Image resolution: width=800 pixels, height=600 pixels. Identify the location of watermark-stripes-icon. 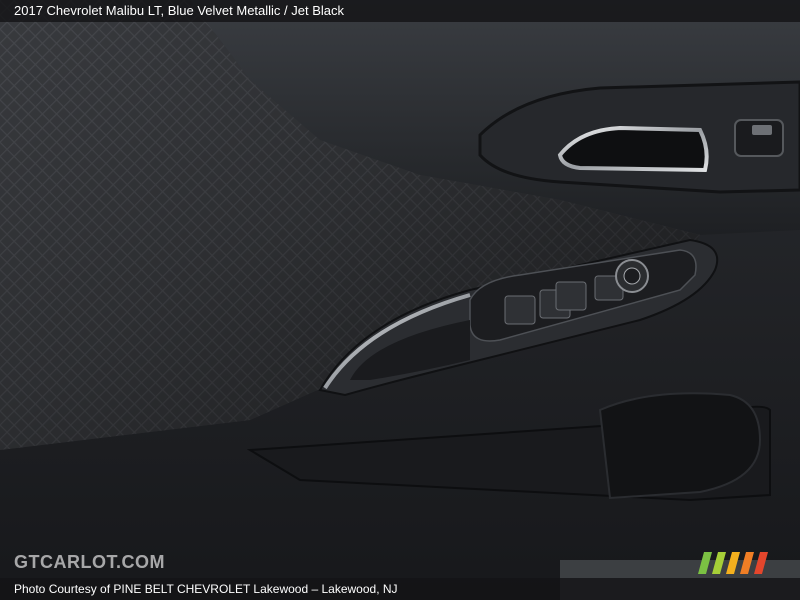
(733, 563).